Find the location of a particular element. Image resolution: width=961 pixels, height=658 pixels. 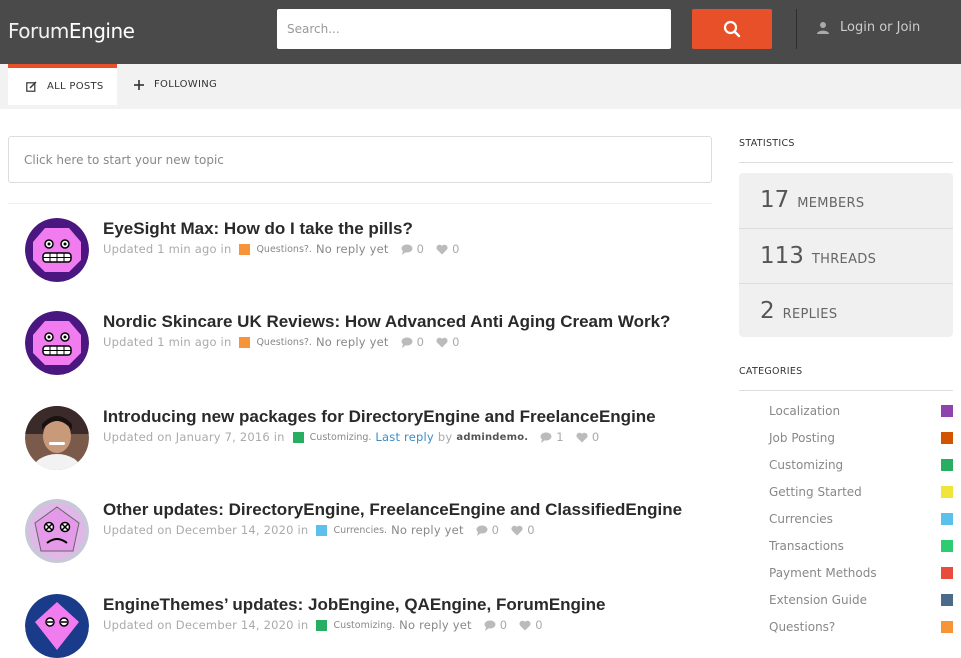

post-updated: Updated on January 7, 2016 in is located at coordinates (194, 437).